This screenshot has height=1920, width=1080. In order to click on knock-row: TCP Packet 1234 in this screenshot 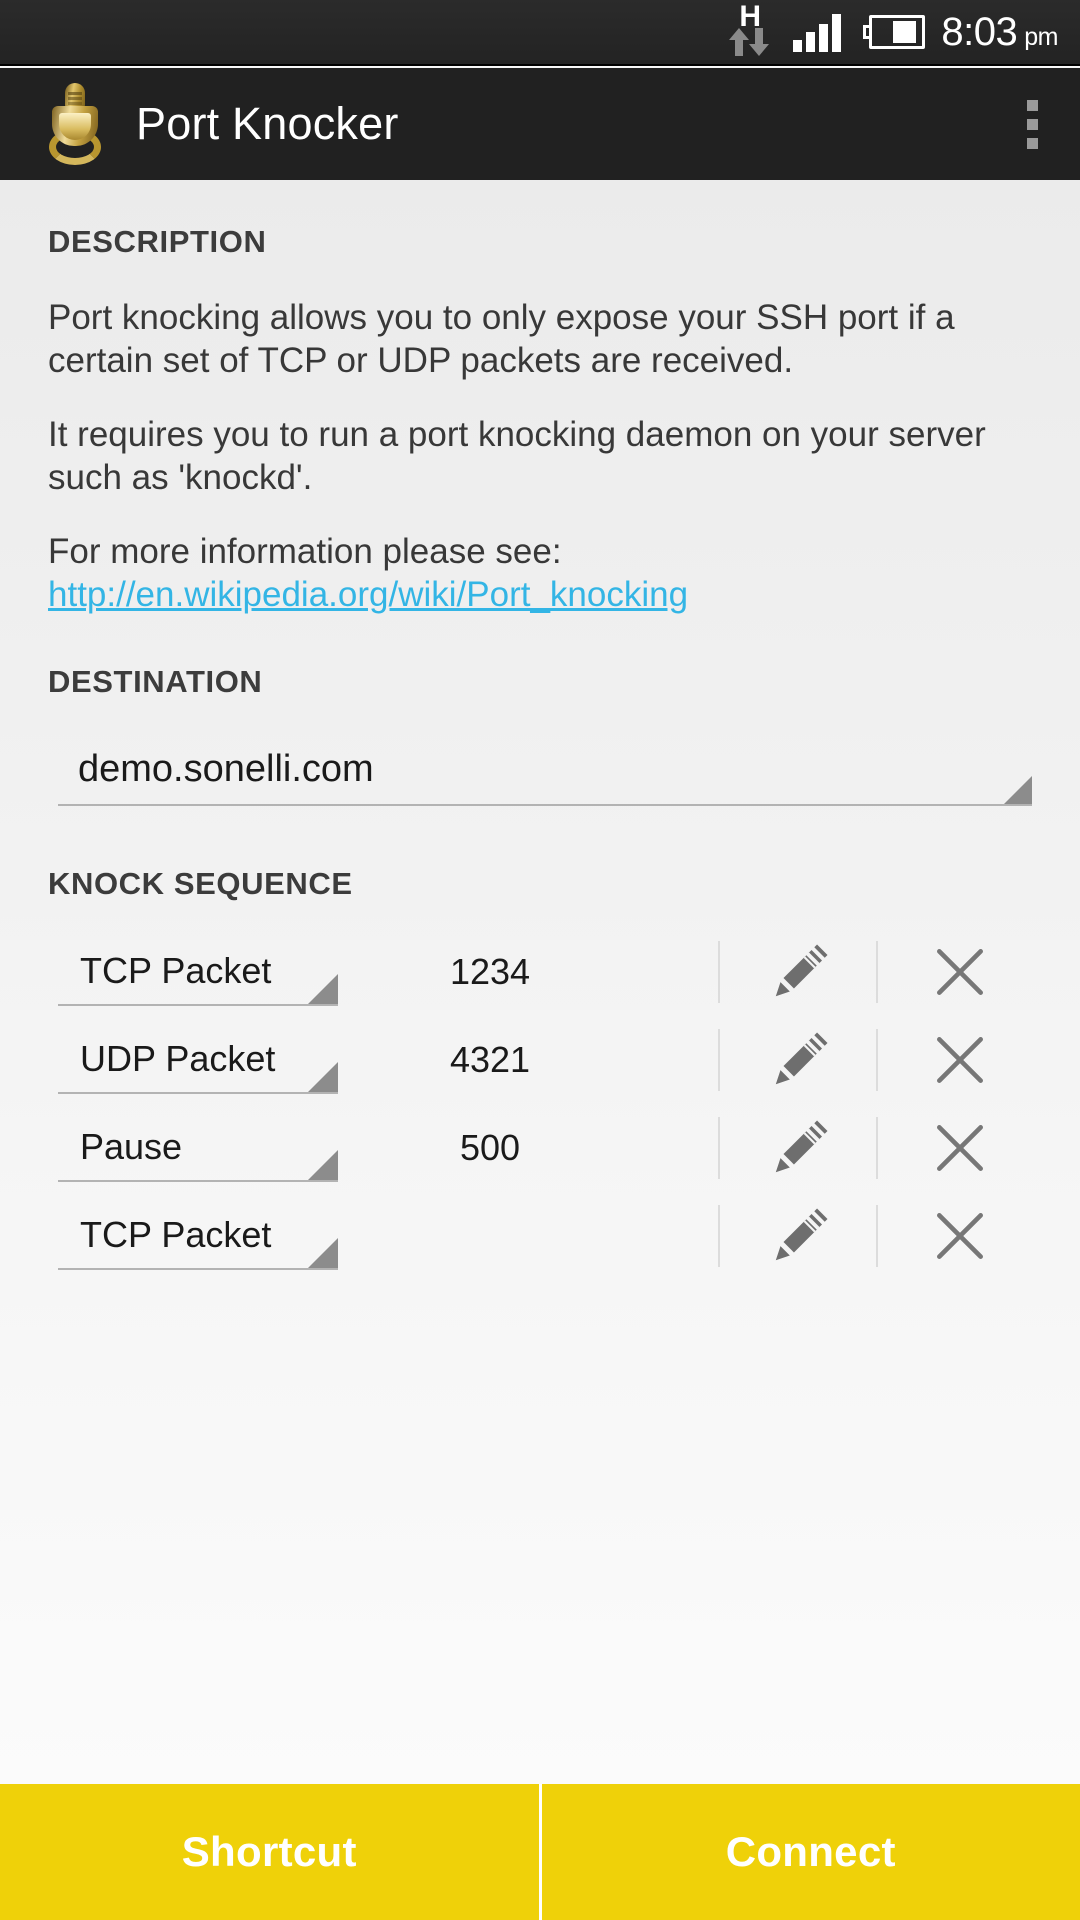, I will do `click(540, 972)`.